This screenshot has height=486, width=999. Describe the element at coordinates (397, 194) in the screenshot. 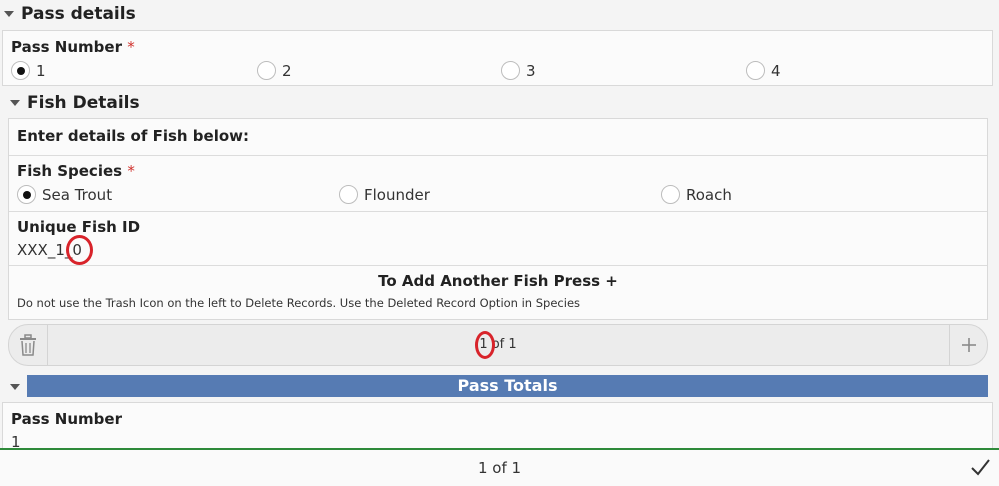

I see `radio-label: Flounder` at that location.